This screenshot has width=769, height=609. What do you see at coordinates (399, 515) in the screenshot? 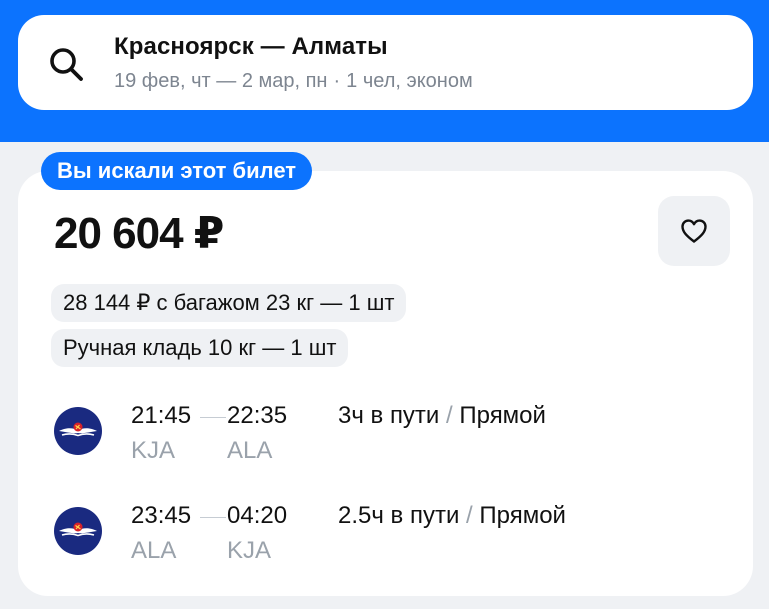
I see `duration: 2.5ч в пути` at bounding box center [399, 515].